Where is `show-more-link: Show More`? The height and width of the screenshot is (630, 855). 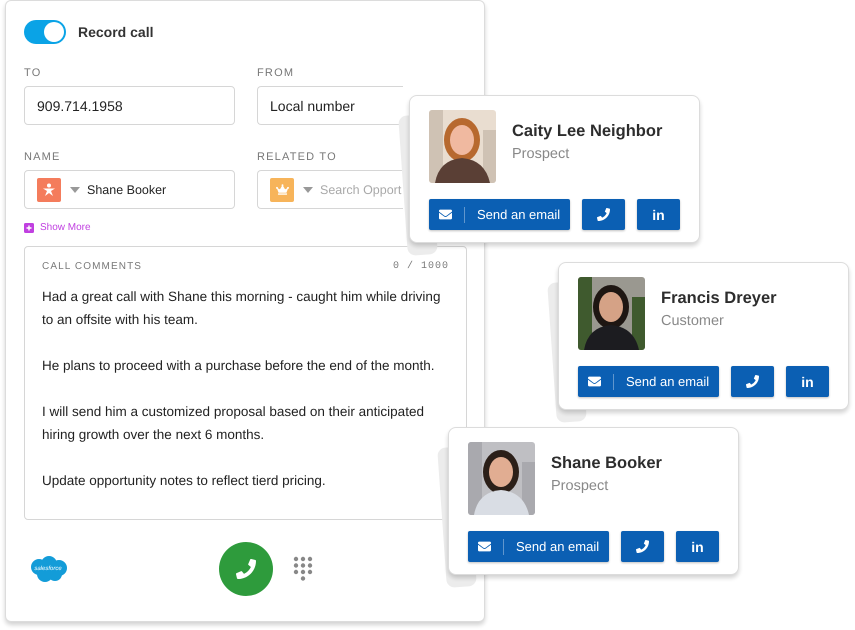
show-more-link: Show More is located at coordinates (57, 227).